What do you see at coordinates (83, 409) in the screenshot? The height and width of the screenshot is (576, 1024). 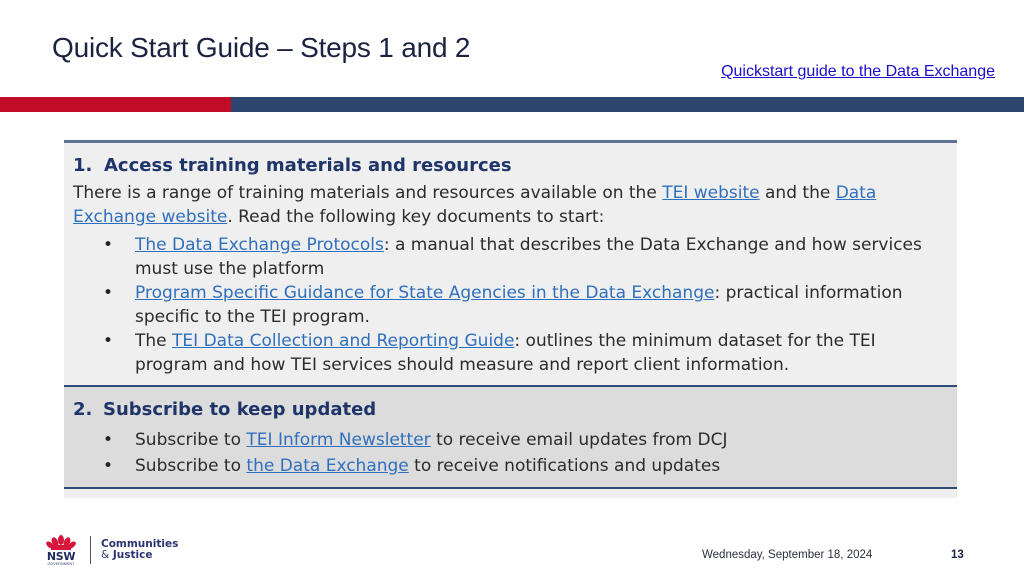 I see `step-2-number: 2.` at bounding box center [83, 409].